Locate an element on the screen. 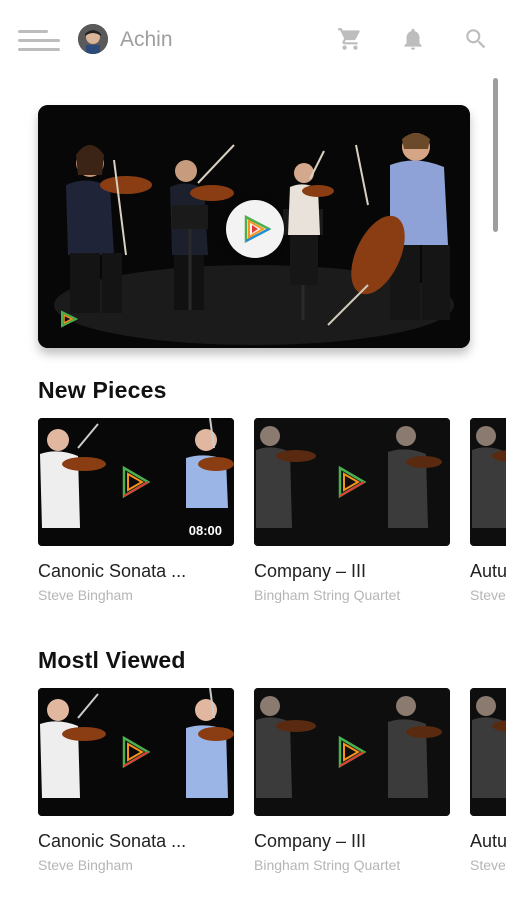 The width and height of the screenshot is (506, 900). video-card: Canonic Sonata ... Steve Bingham is located at coordinates (136, 780).